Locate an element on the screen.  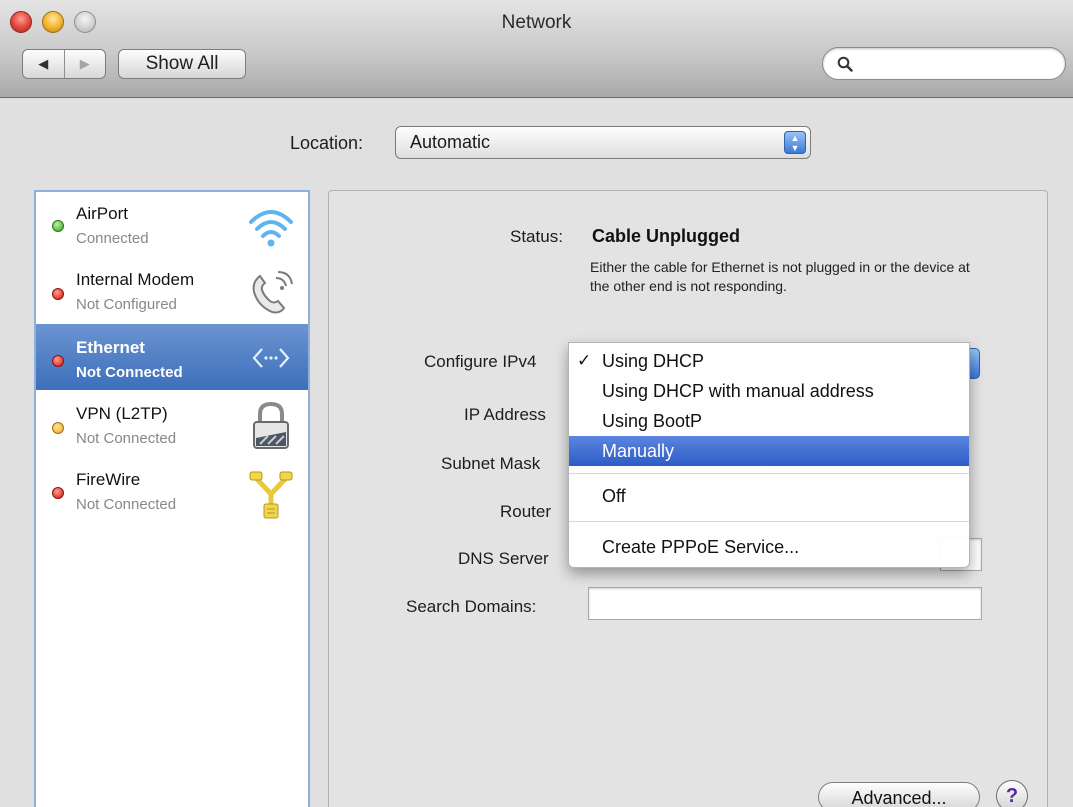
configure-ipv4-label: Configure IPv4 is located at coordinates (480, 361).